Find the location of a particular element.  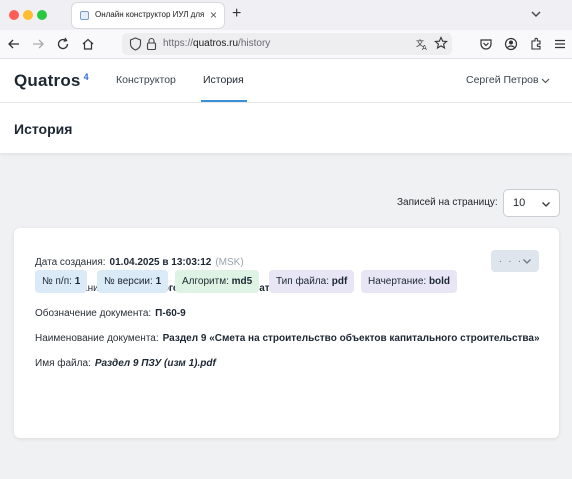

created-label: Дата создания: is located at coordinates (70, 262).